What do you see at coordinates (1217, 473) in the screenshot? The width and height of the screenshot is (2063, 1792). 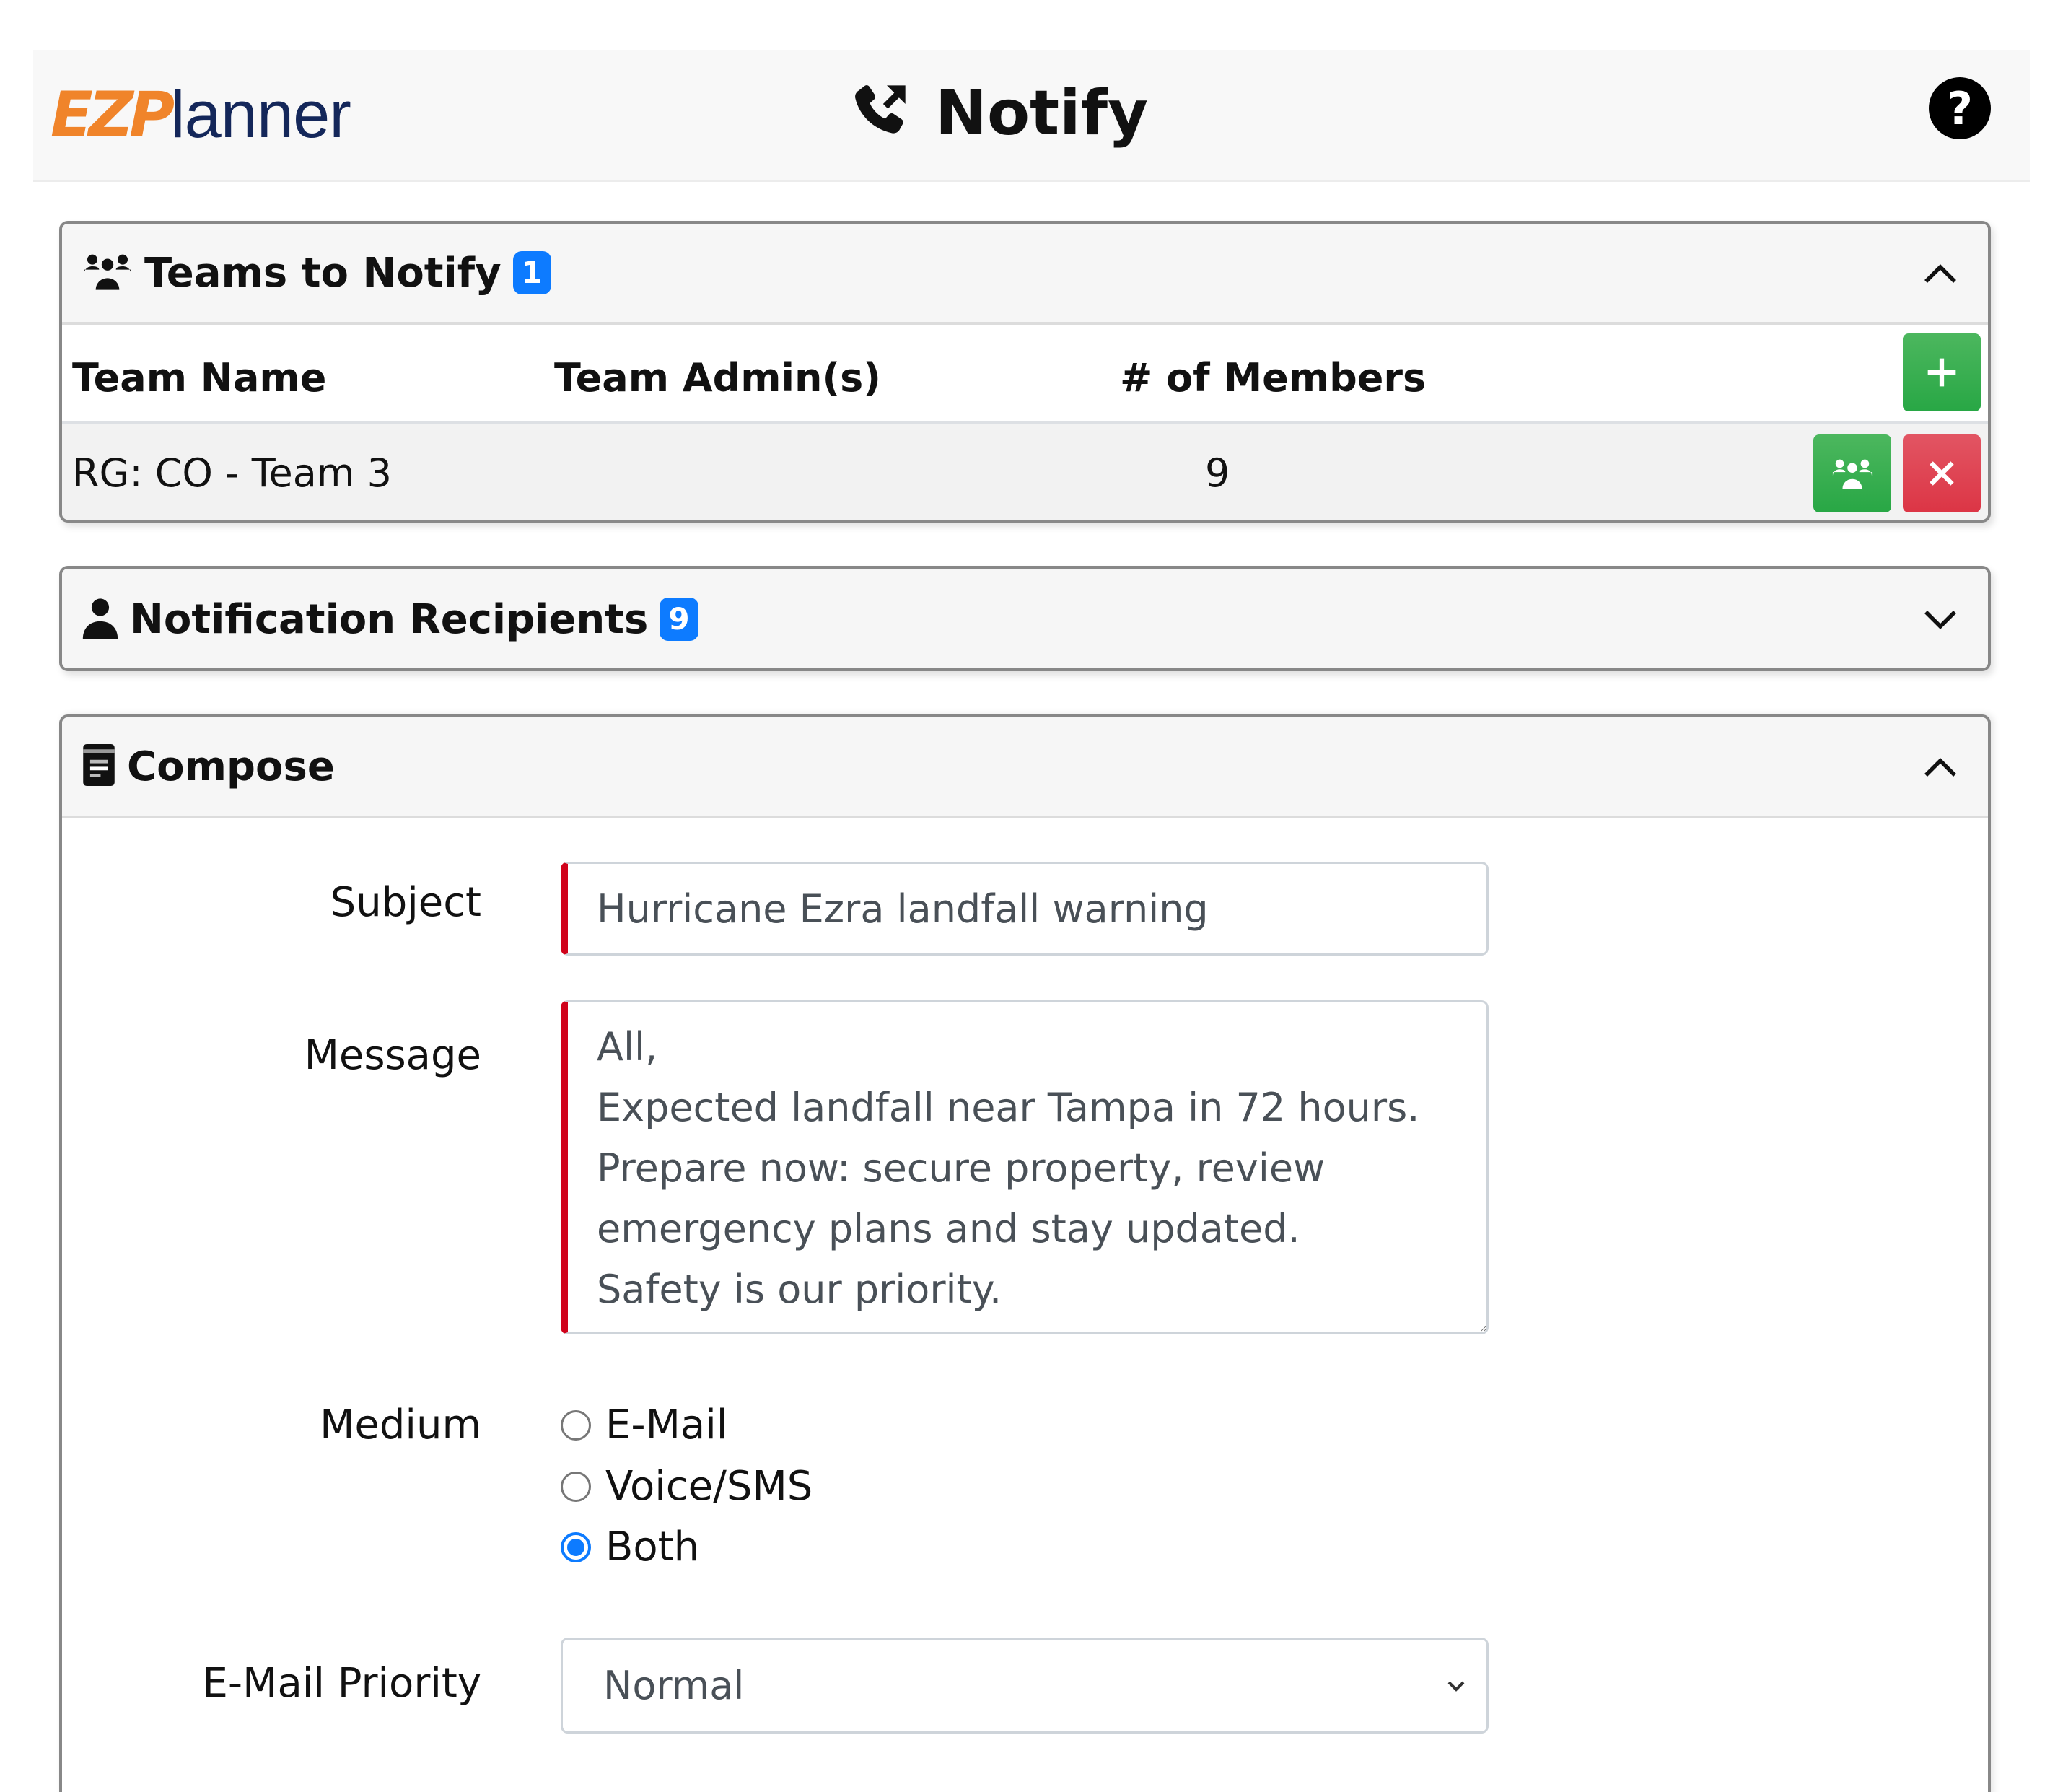 I see `member-count-cell: 9` at bounding box center [1217, 473].